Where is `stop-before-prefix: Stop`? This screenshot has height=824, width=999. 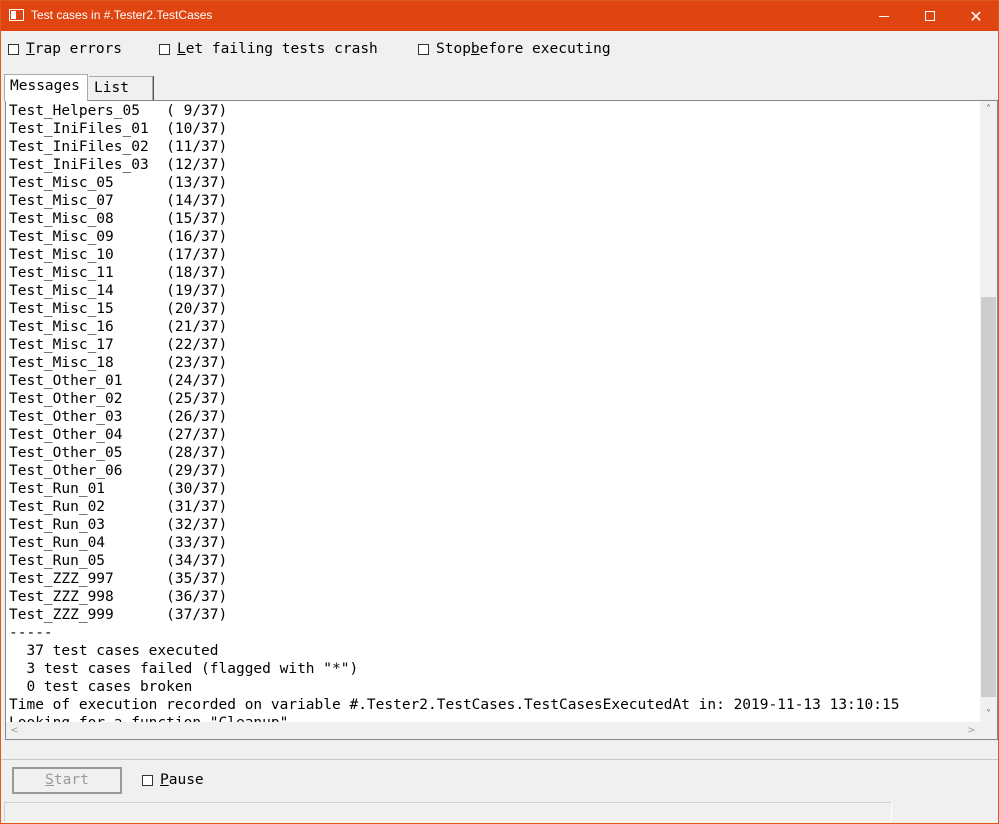
stop-before-prefix: Stop is located at coordinates (453, 49).